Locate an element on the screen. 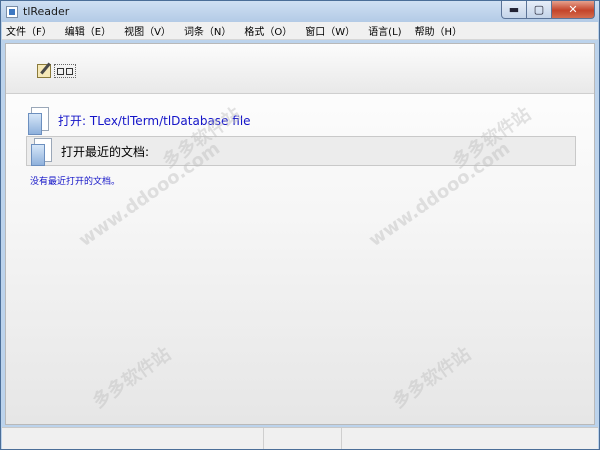 The image size is (600, 450). open-file-link: 打开: TLex/tlTerm/tlDatabase file is located at coordinates (154, 120).